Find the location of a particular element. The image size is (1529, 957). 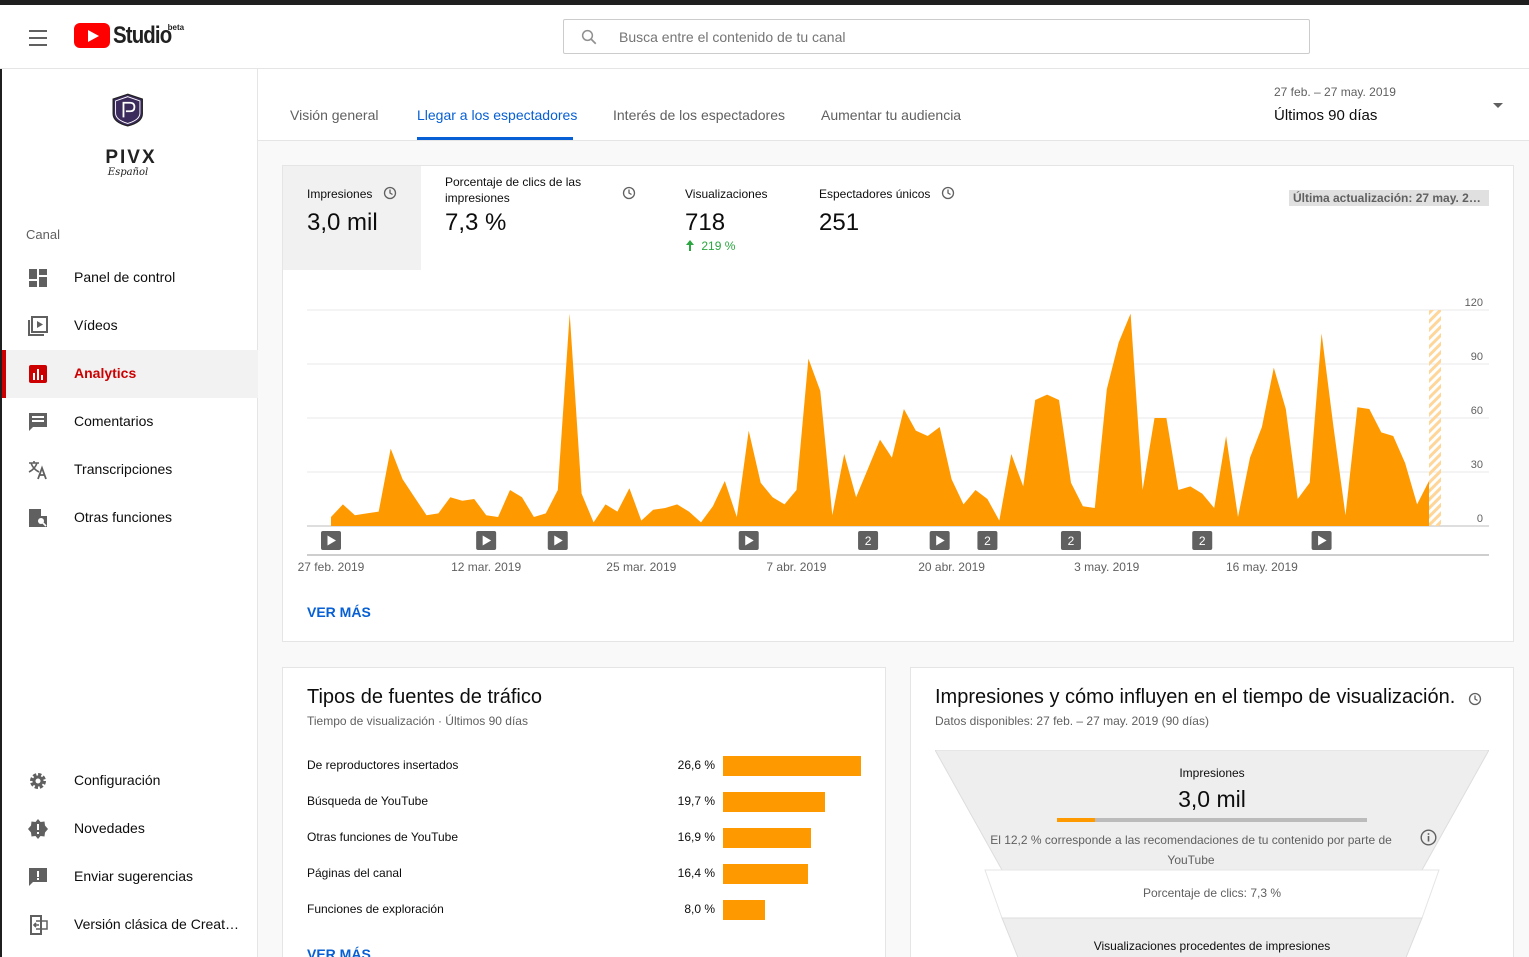

metric-label: Espectadores únicos is located at coordinates (875, 194).